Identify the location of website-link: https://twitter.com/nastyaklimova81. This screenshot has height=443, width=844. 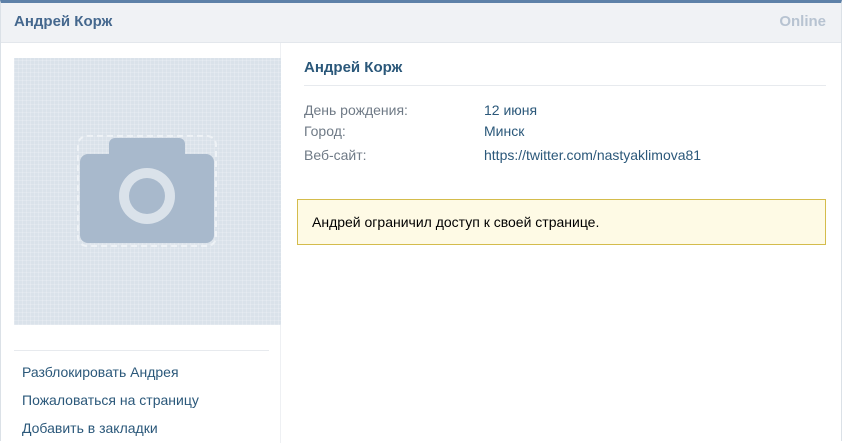
(592, 155).